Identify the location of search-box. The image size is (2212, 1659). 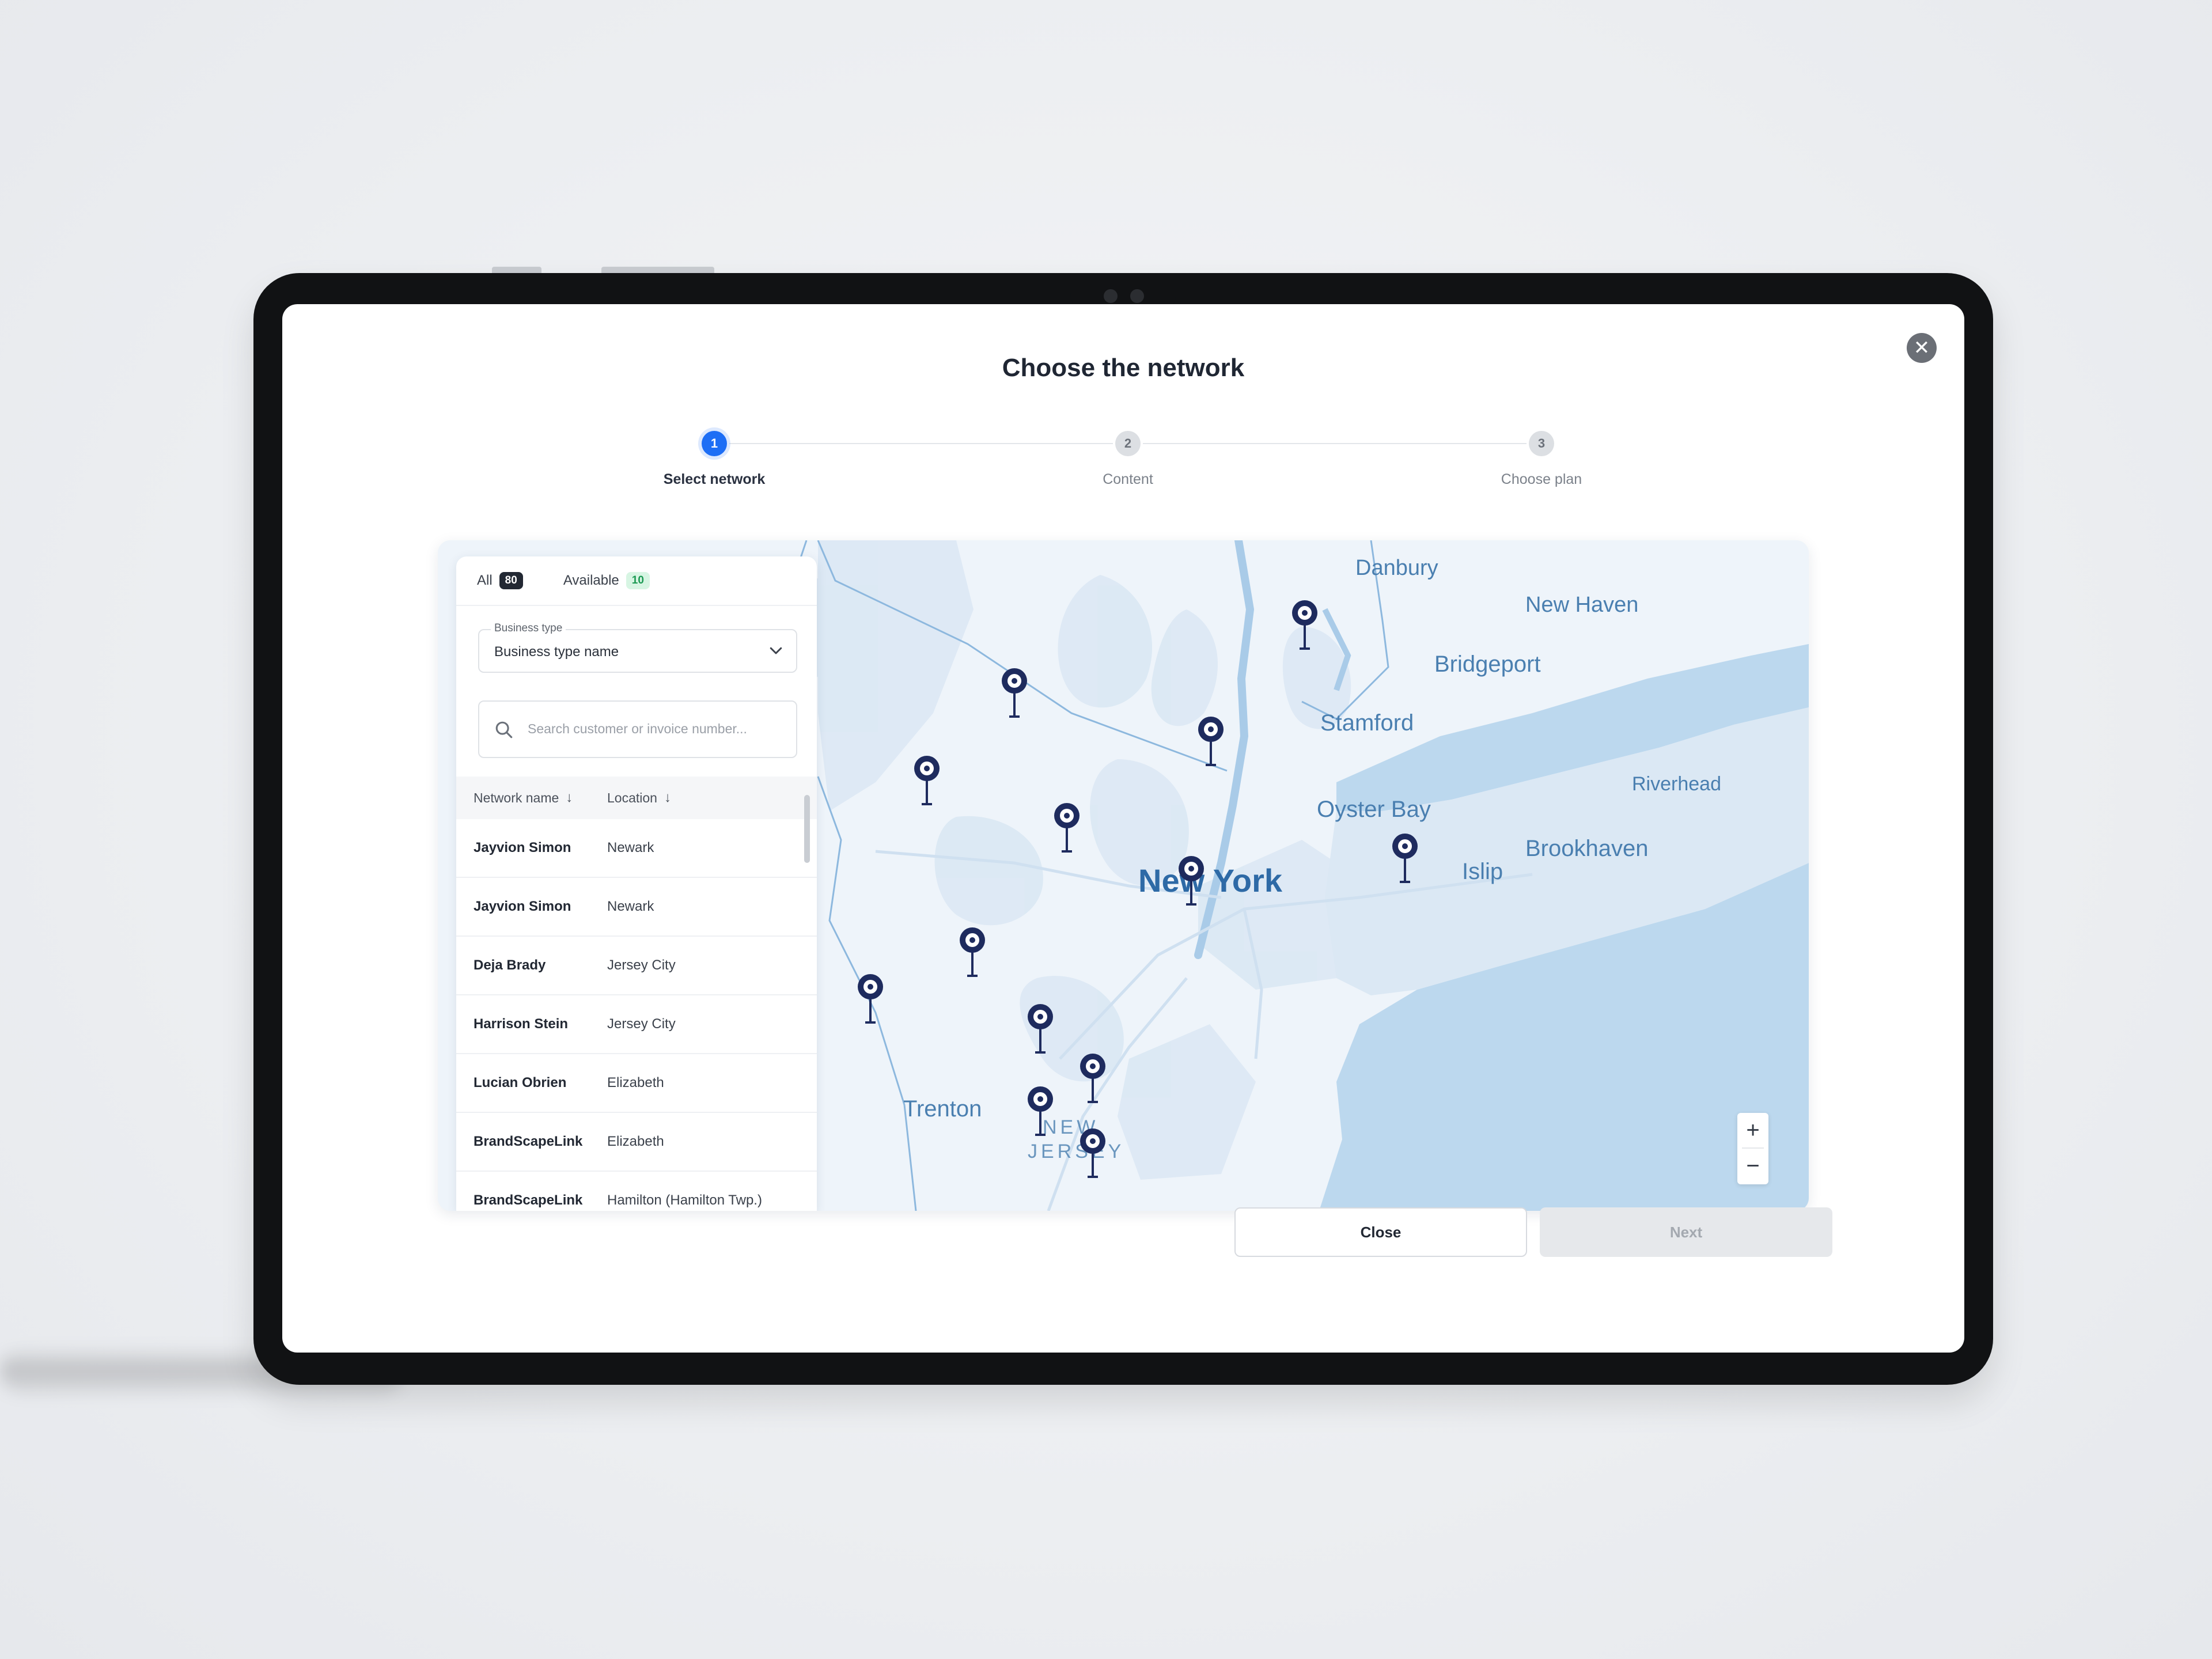
(637, 729).